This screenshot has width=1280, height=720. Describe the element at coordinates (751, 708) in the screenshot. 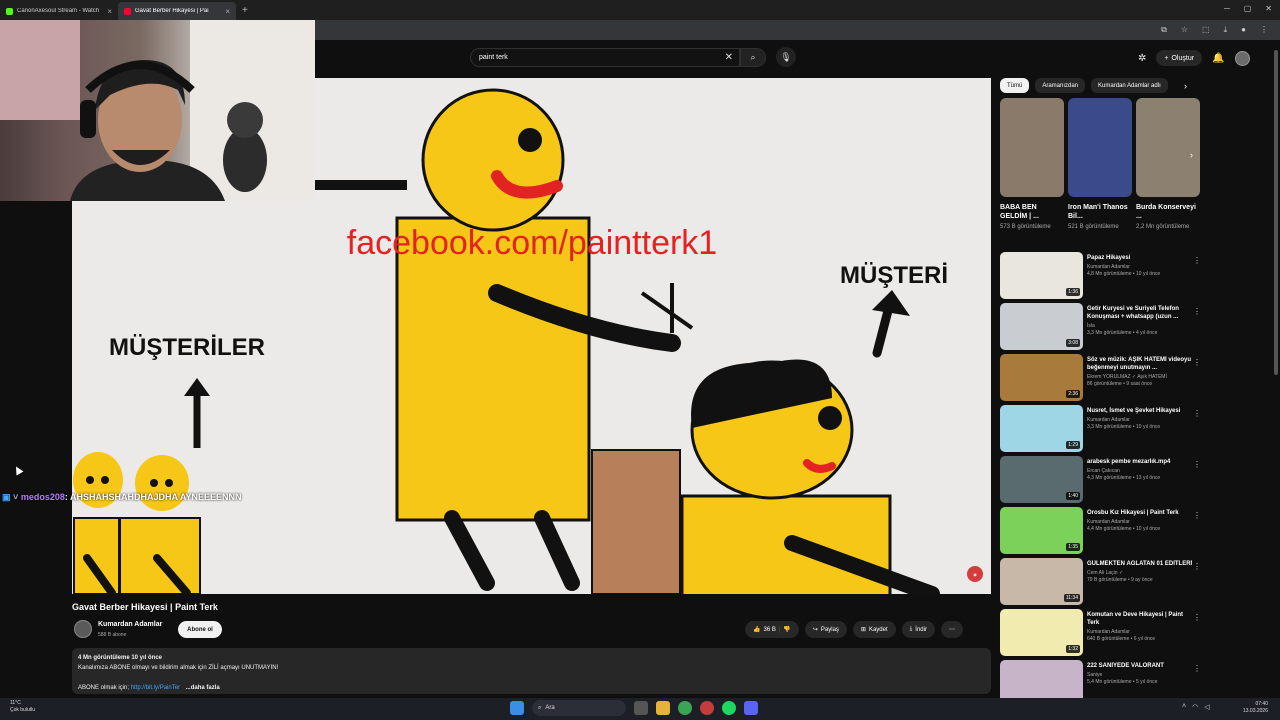

I see `discord-icon` at that location.